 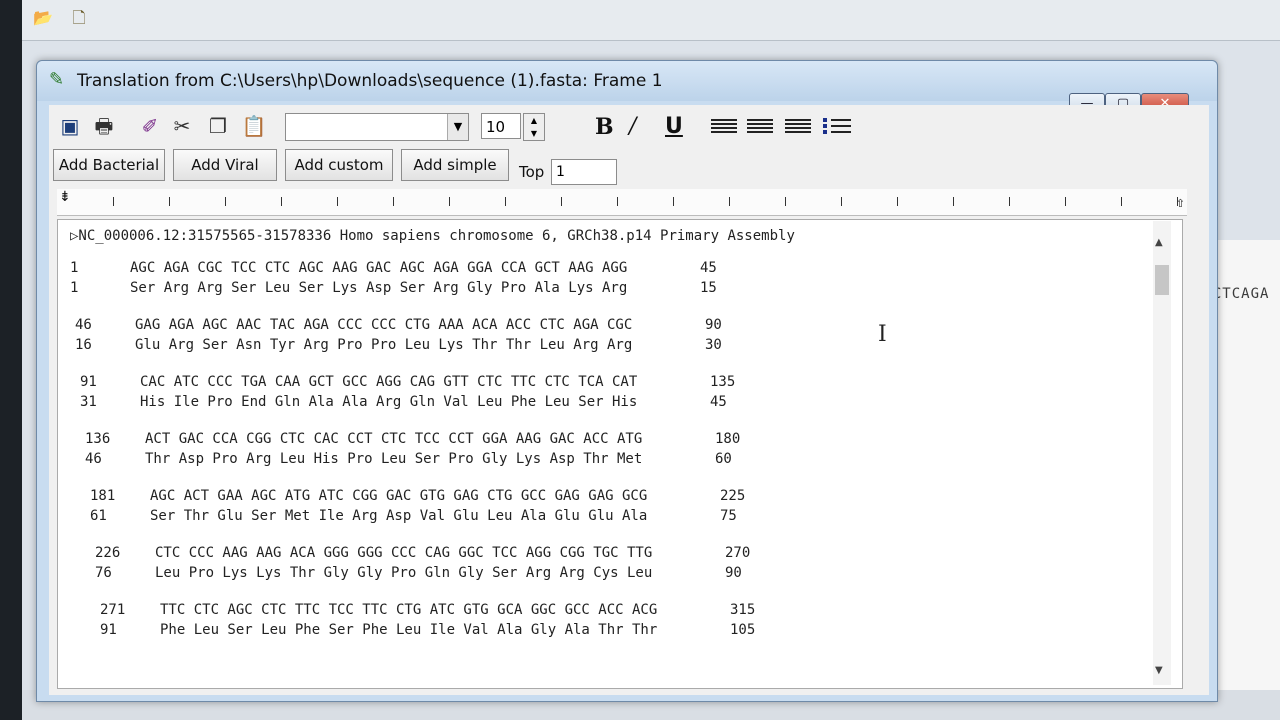 I want to click on underline-button: U, so click(x=674, y=127).